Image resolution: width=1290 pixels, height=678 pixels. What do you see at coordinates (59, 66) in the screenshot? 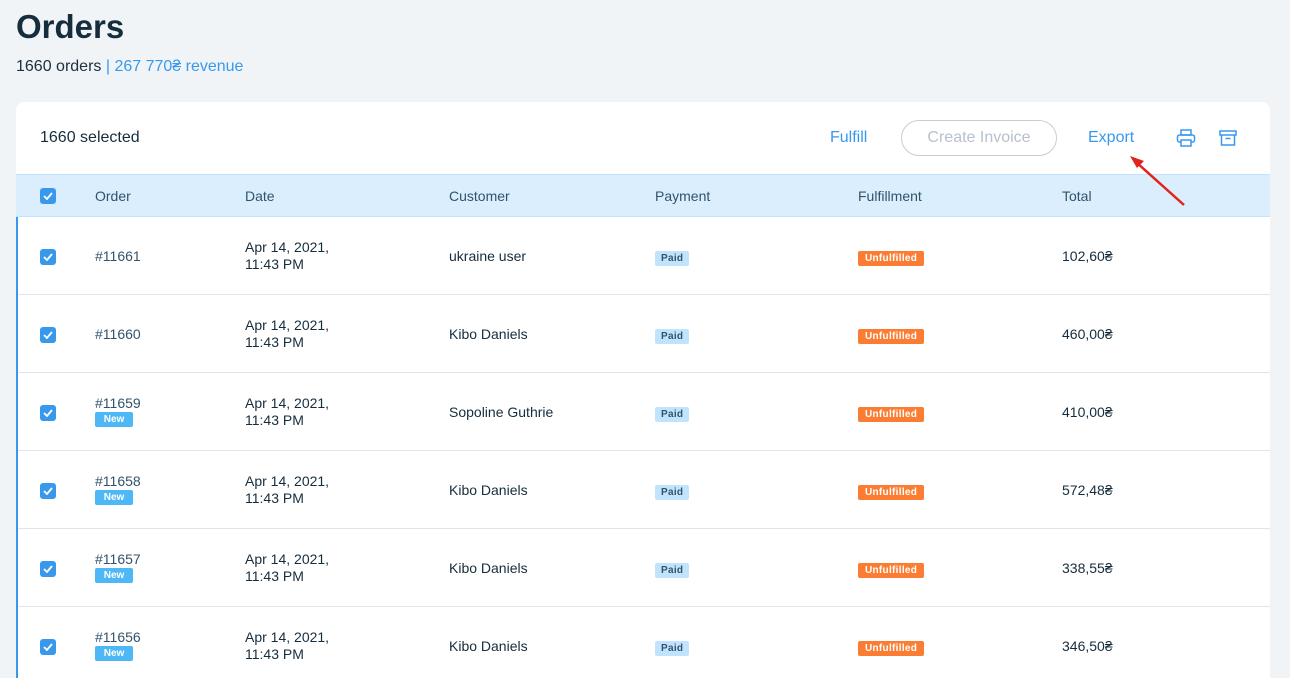
I see `orders-count: 1660 orders` at bounding box center [59, 66].